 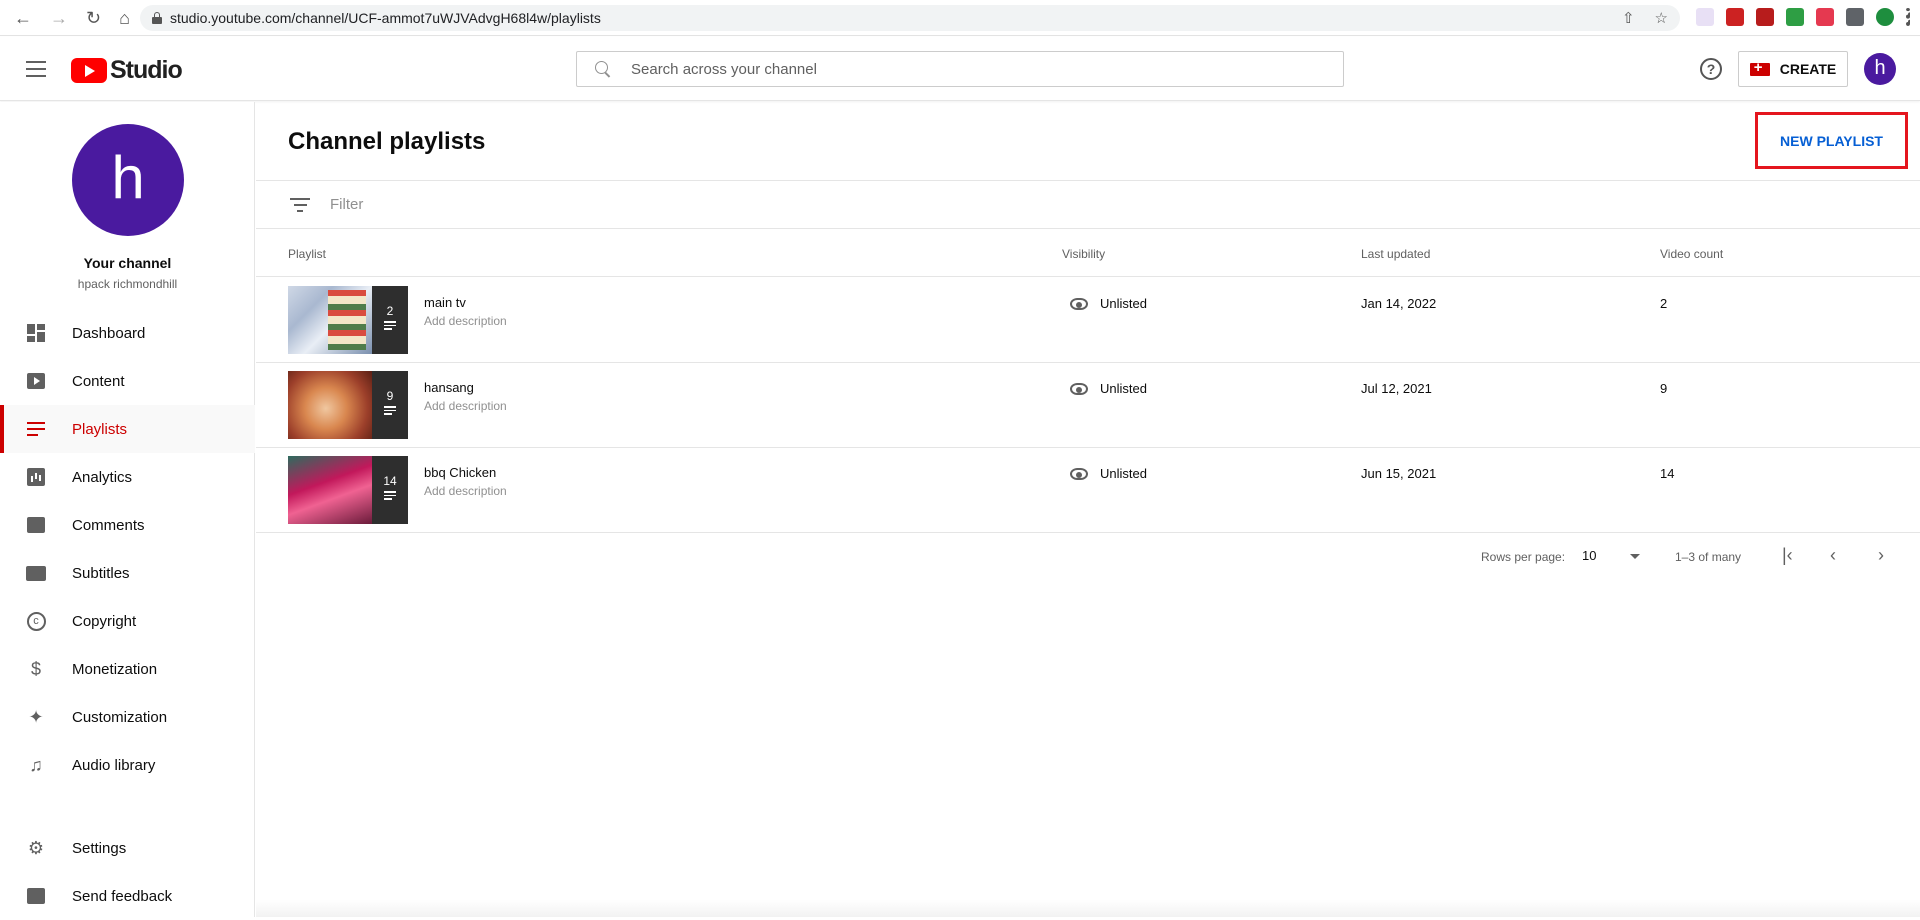 What do you see at coordinates (1399, 473) in the screenshot?
I see `last-updated: Jun 15, 2021` at bounding box center [1399, 473].